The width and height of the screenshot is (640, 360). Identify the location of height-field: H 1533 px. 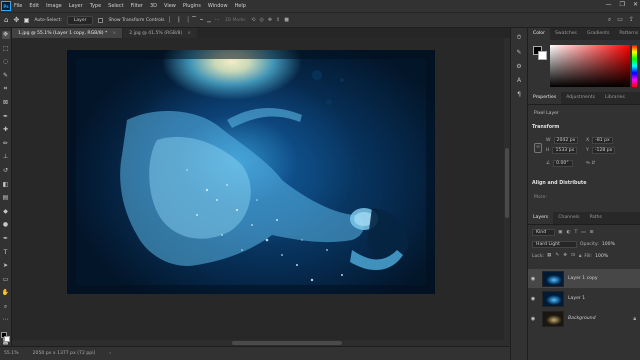
(562, 150).